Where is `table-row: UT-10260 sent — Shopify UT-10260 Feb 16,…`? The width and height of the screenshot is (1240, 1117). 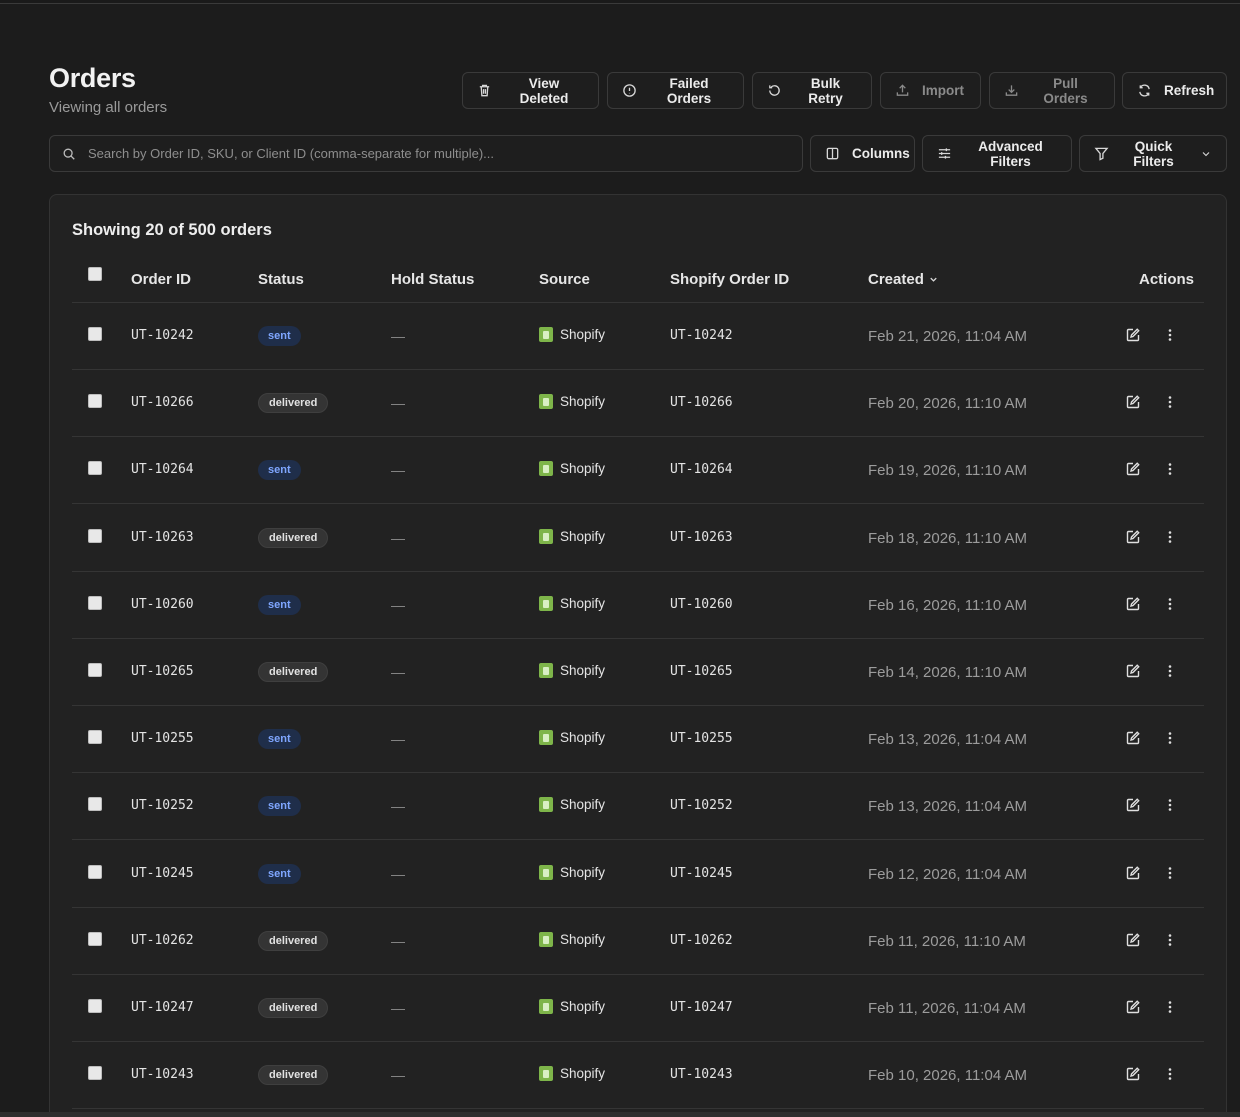 table-row: UT-10260 sent — Shopify UT-10260 Feb 16,… is located at coordinates (638, 605).